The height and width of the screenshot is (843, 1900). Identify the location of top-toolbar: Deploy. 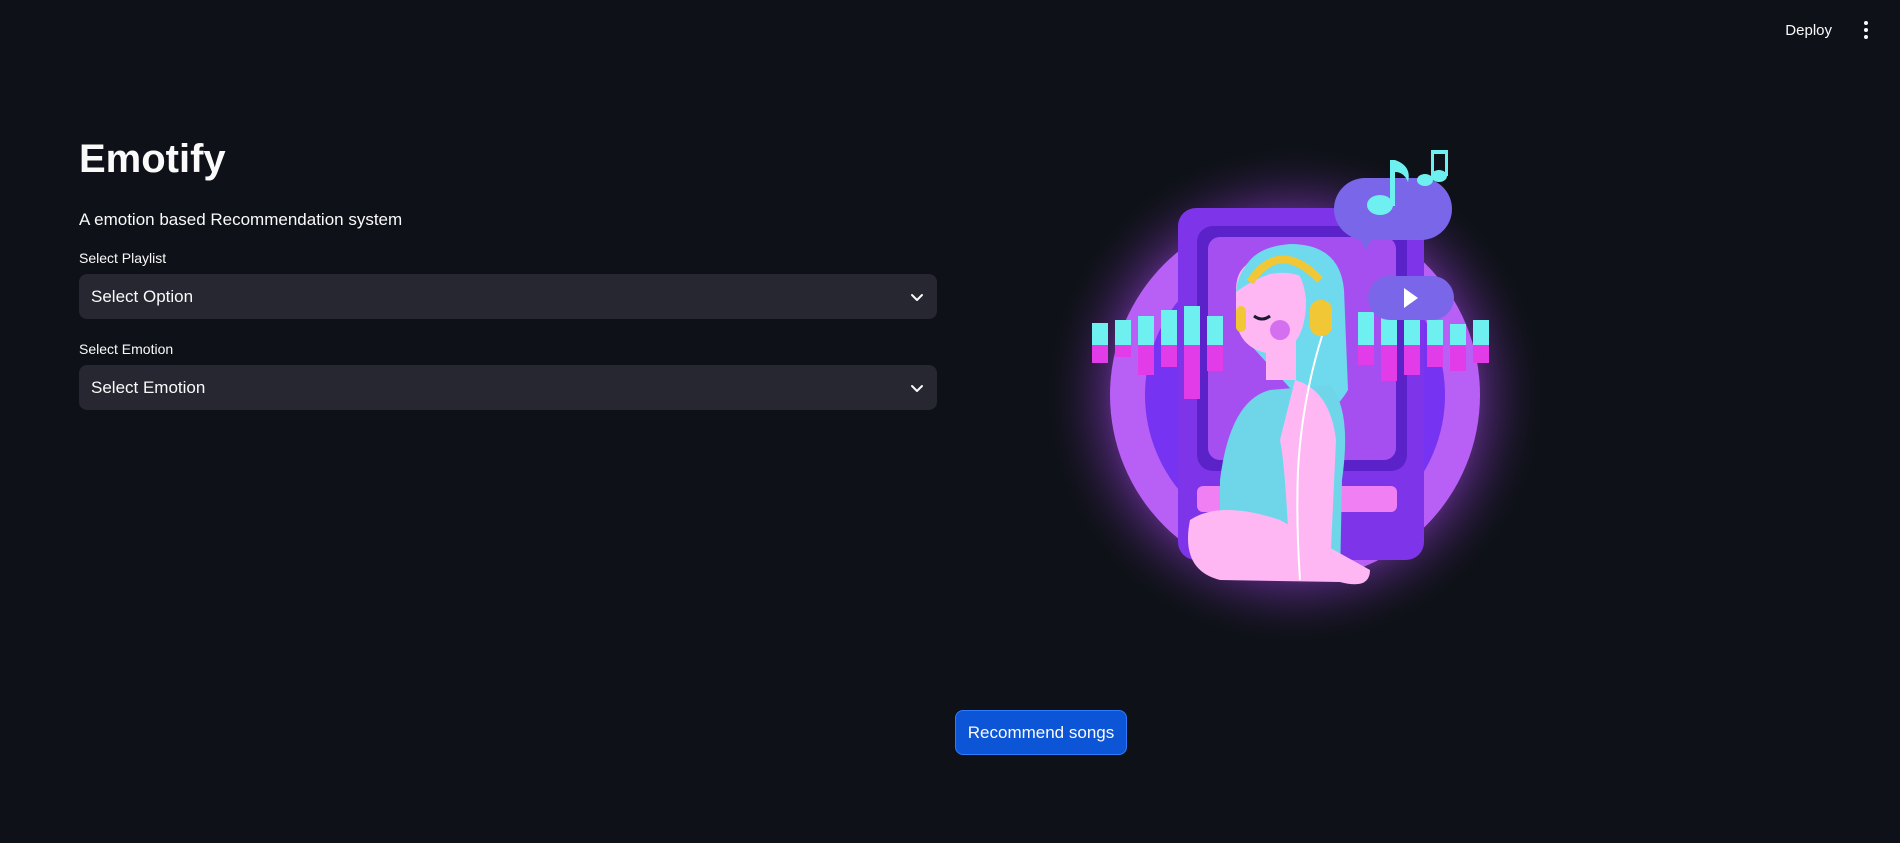
(1827, 30).